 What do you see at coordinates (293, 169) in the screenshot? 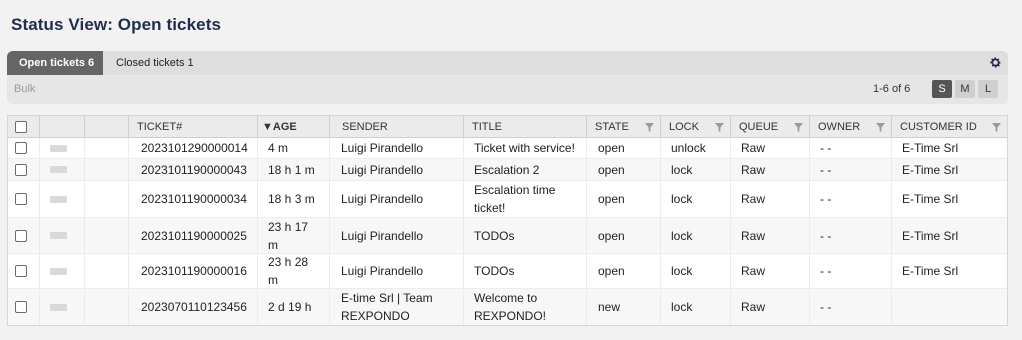
I see `age-cell: 18 h 1 m` at bounding box center [293, 169].